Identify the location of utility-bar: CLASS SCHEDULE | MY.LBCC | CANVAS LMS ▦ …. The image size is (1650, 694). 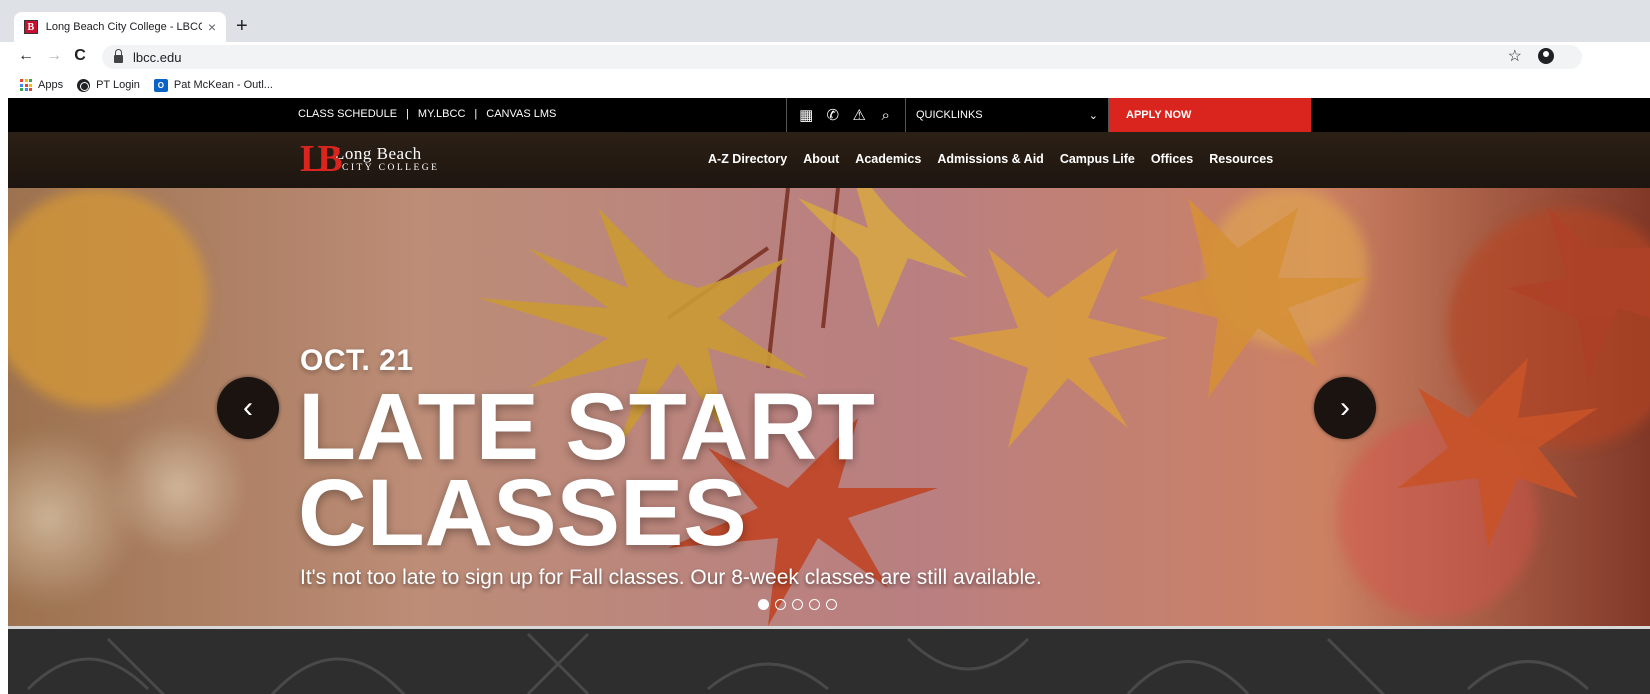
(829, 115).